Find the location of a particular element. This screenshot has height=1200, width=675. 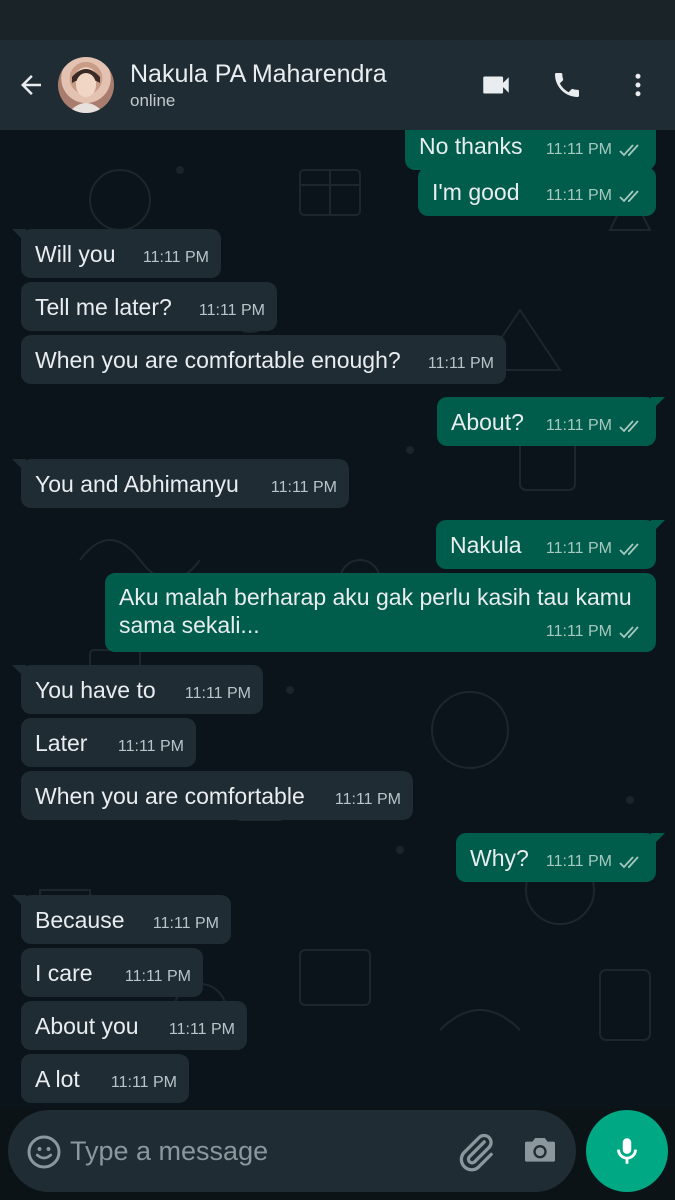

chat-header: Nakula PA Maharendra online is located at coordinates (337, 85).